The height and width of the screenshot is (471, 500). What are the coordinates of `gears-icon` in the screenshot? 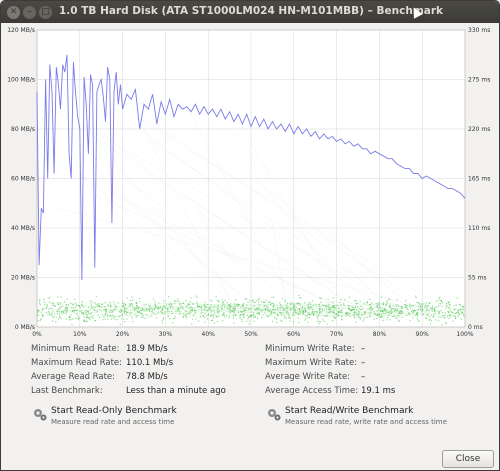 It's located at (274, 415).